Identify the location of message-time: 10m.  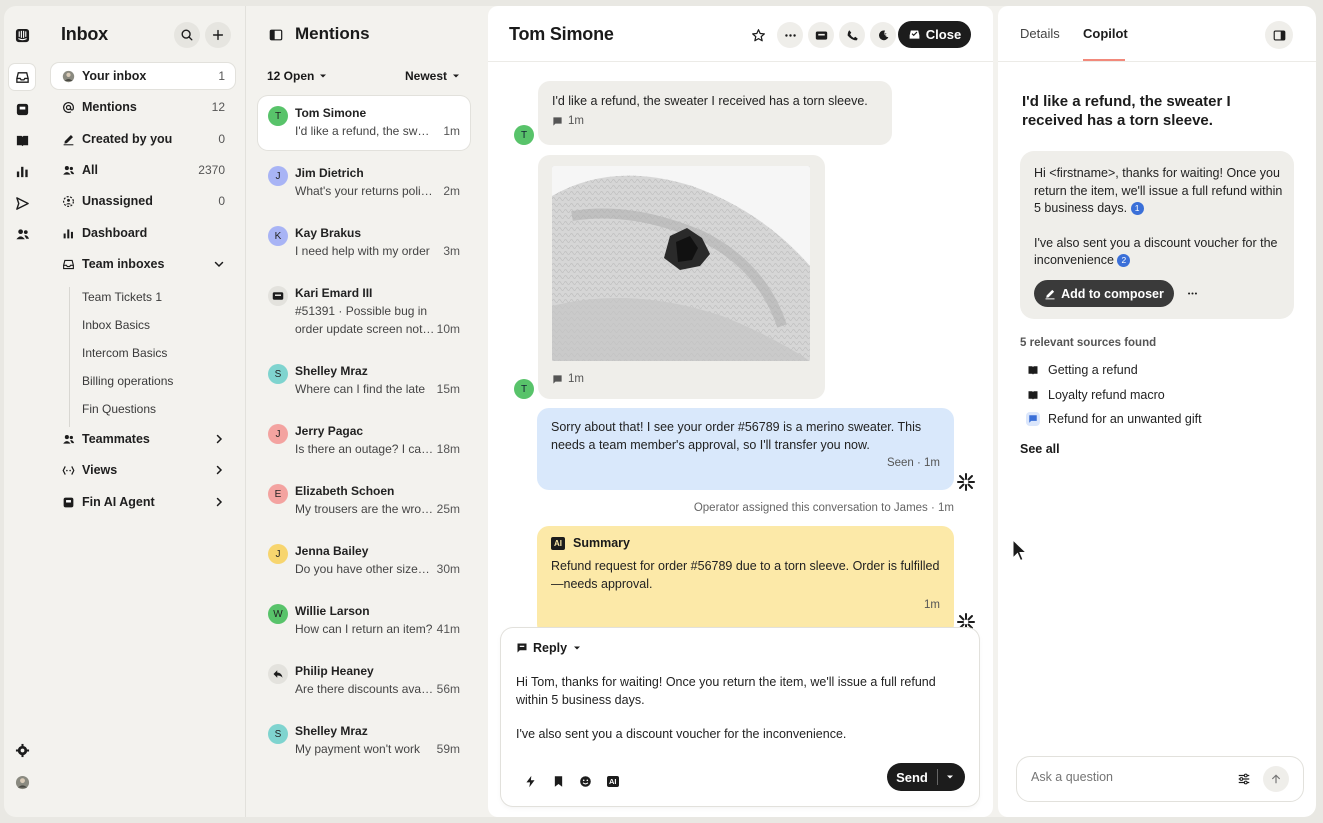
(448, 329).